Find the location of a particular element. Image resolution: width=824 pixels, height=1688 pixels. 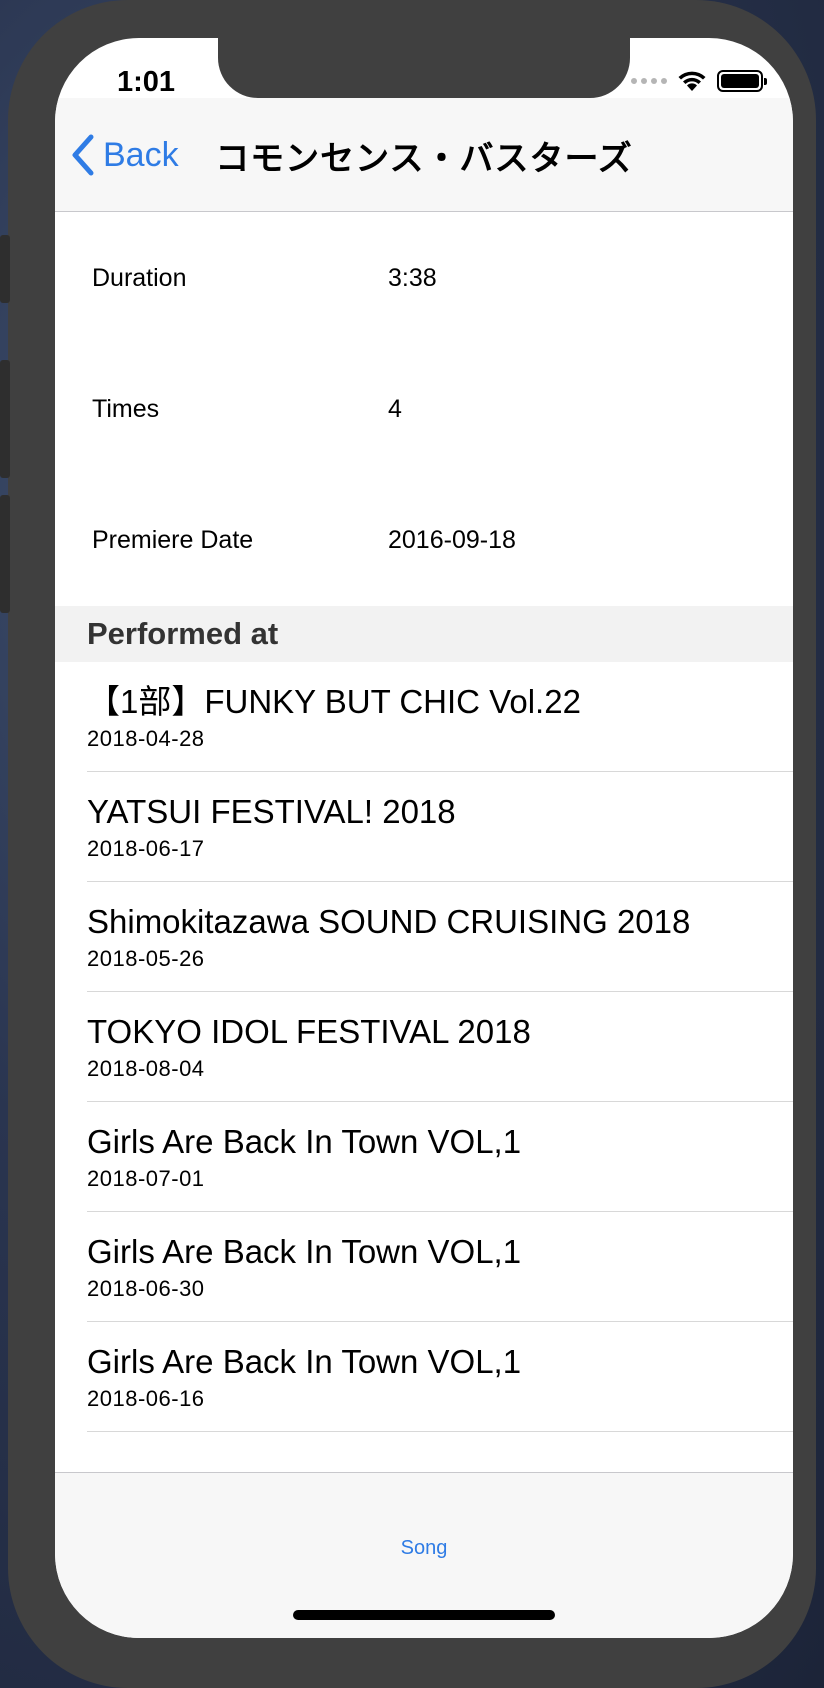

detail-row-premiere-date: Premiere Date 2016-09-18 is located at coordinates (424, 540).